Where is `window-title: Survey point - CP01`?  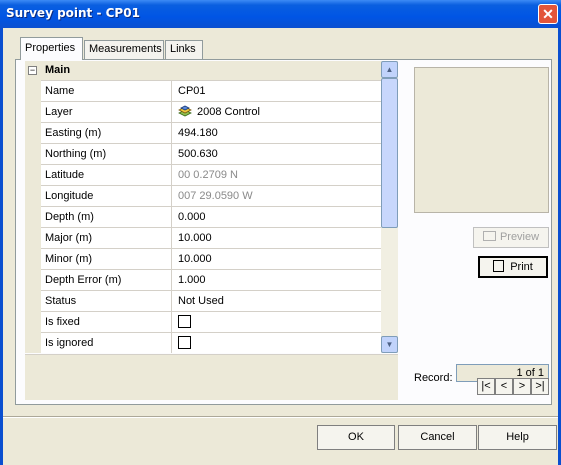
window-title: Survey point - CP01 is located at coordinates (73, 13).